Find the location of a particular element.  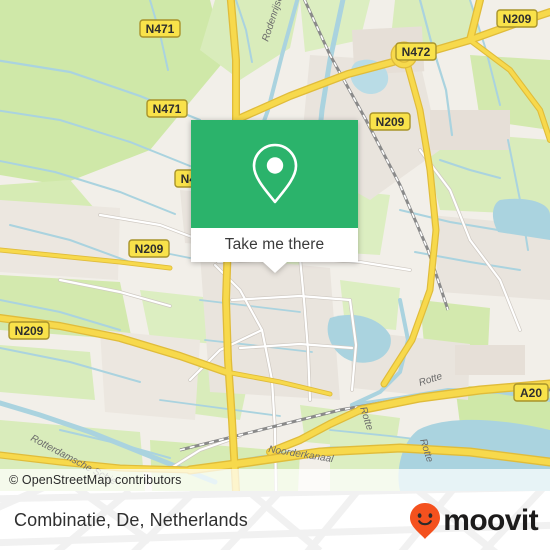

road-shield-label: N472 is located at coordinates (416, 52).